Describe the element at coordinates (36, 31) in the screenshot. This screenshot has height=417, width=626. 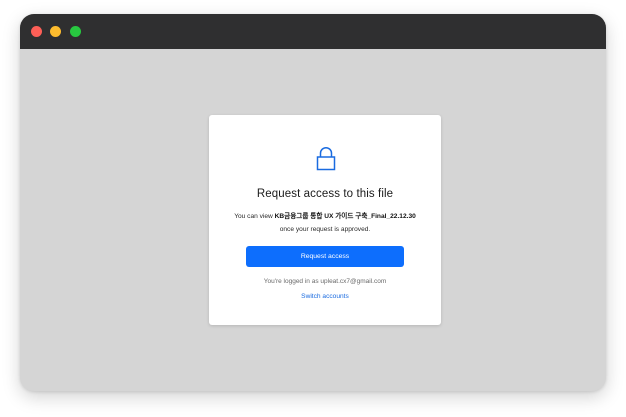
I see `close-window-button` at that location.